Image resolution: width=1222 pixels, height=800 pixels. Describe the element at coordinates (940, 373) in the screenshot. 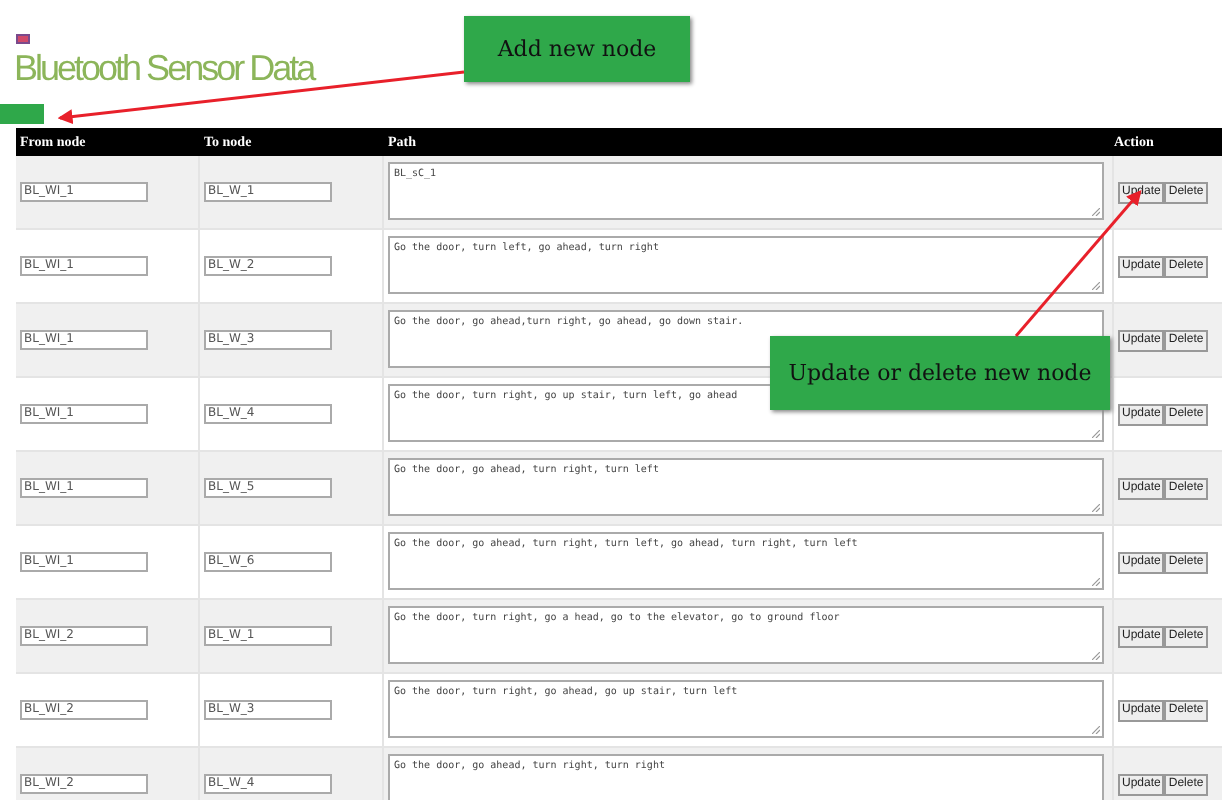

I see `callout-tooltip: Update or delete new node` at that location.